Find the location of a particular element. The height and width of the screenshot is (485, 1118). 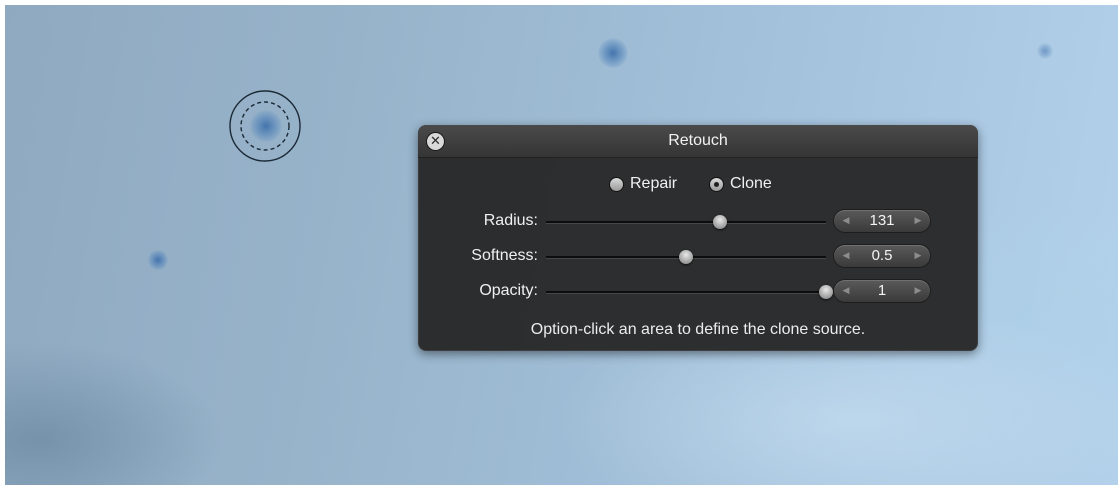

radio-clone-dot is located at coordinates (716, 184).